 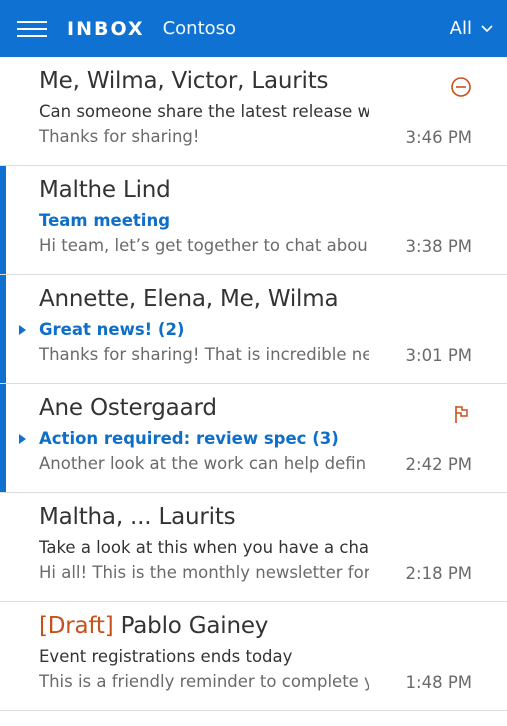 I want to click on message-sender: Ane Ostergaard, so click(x=128, y=408).